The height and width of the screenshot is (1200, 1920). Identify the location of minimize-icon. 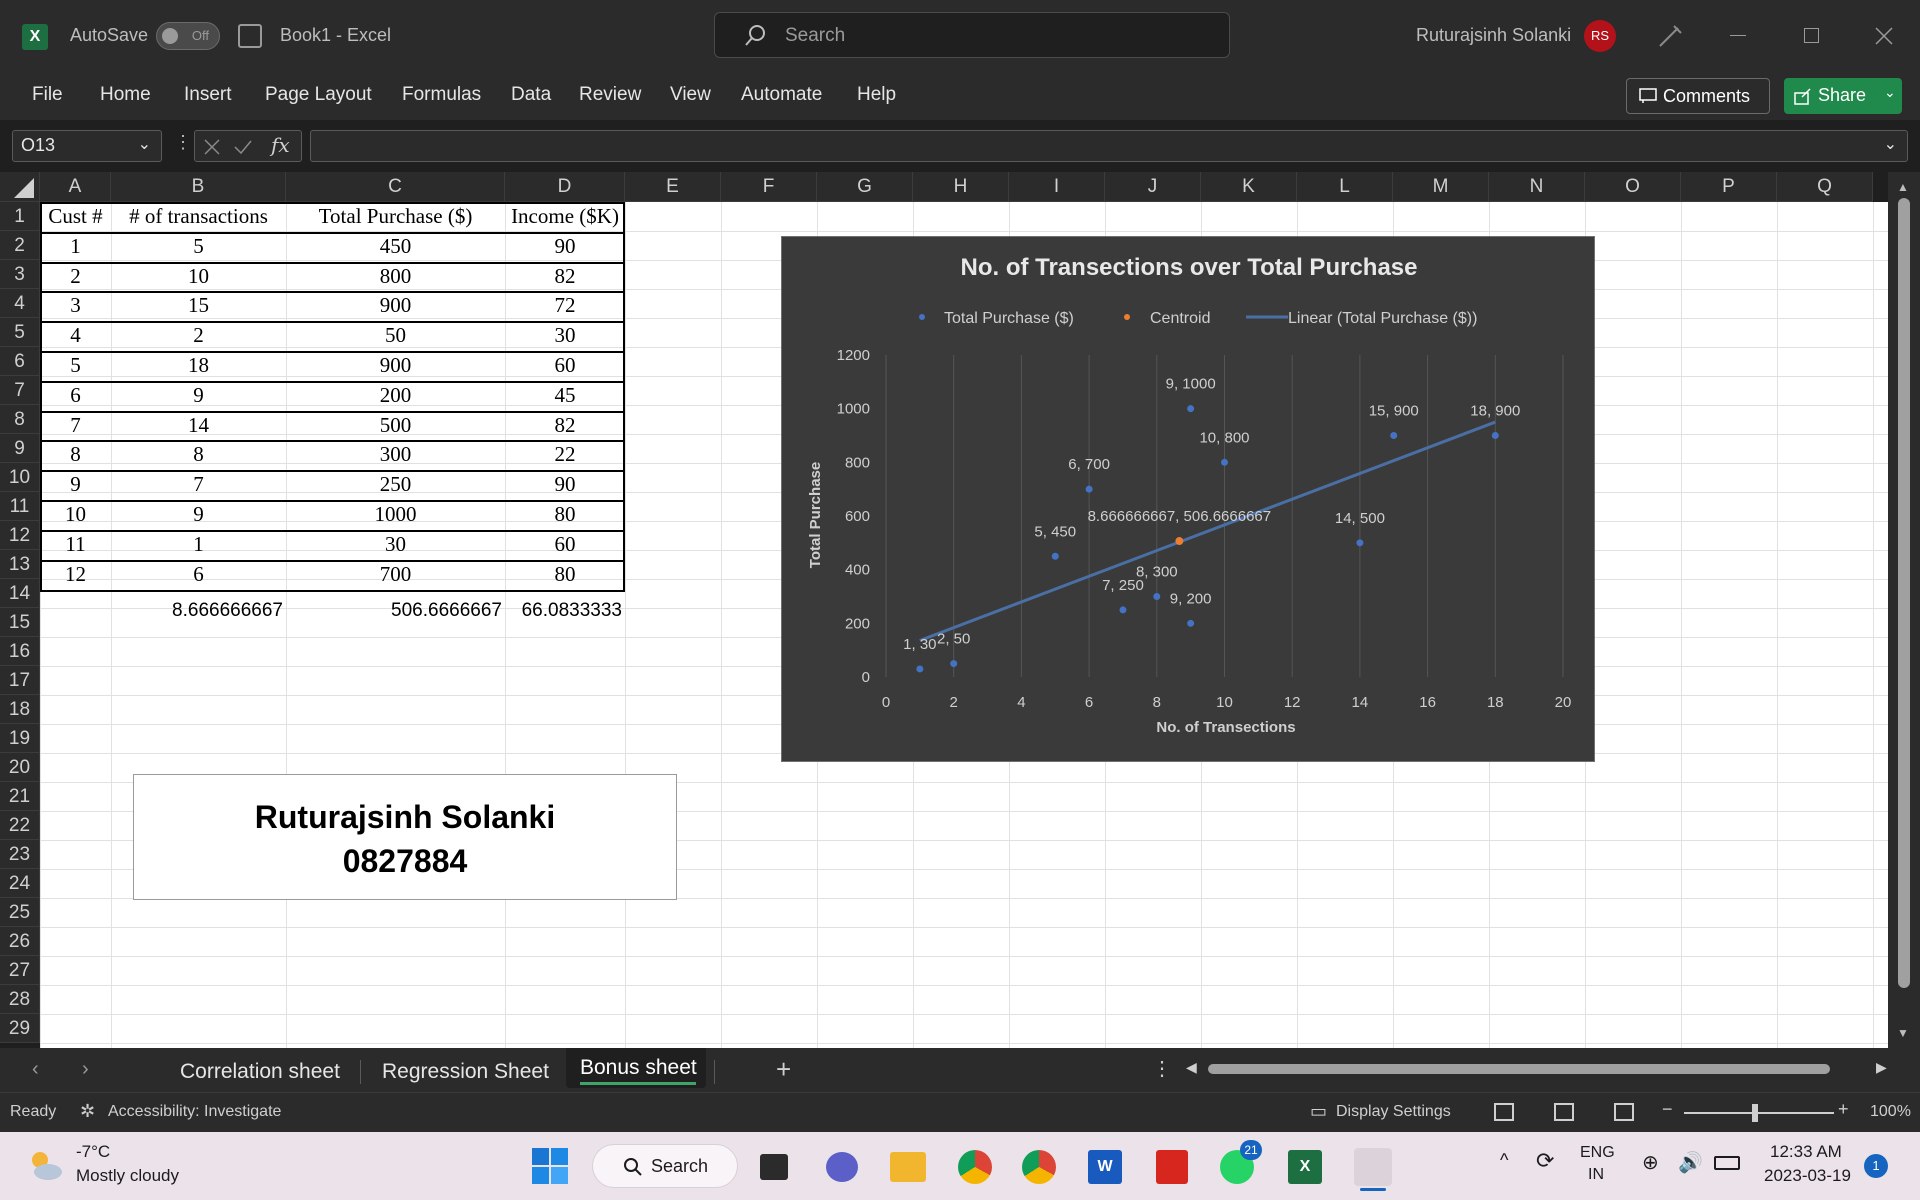
(1738, 35).